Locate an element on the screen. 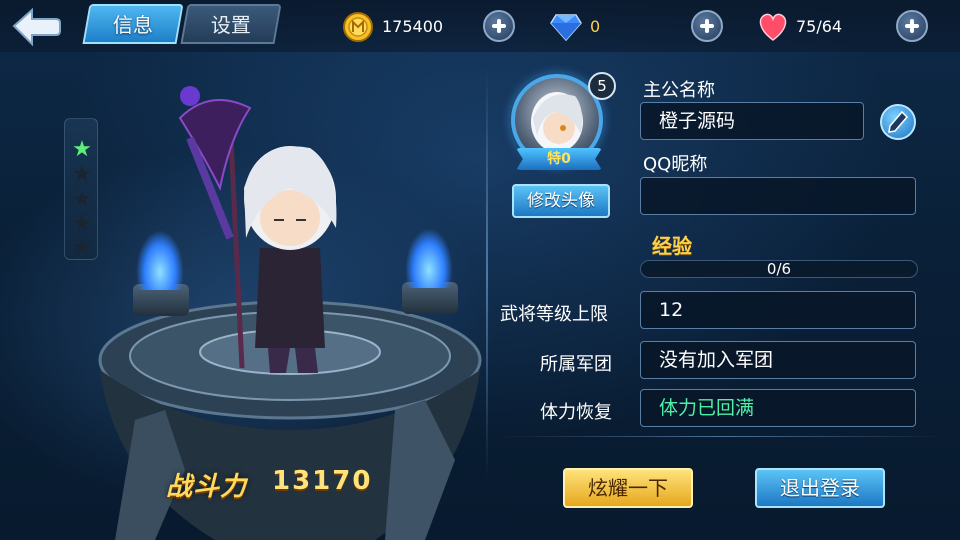 This screenshot has height=540, width=960. logout-button: 退出登录 is located at coordinates (820, 488).